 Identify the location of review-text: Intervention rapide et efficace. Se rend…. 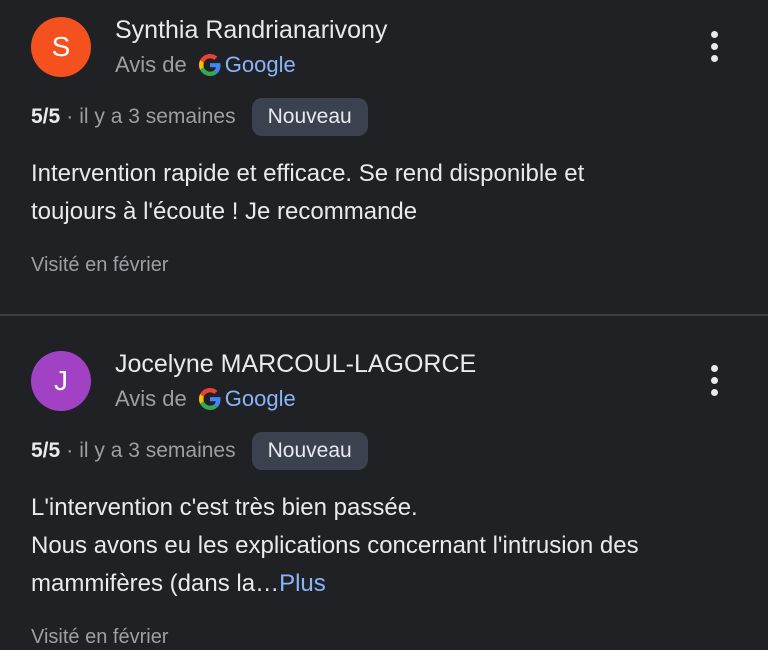
(381, 193).